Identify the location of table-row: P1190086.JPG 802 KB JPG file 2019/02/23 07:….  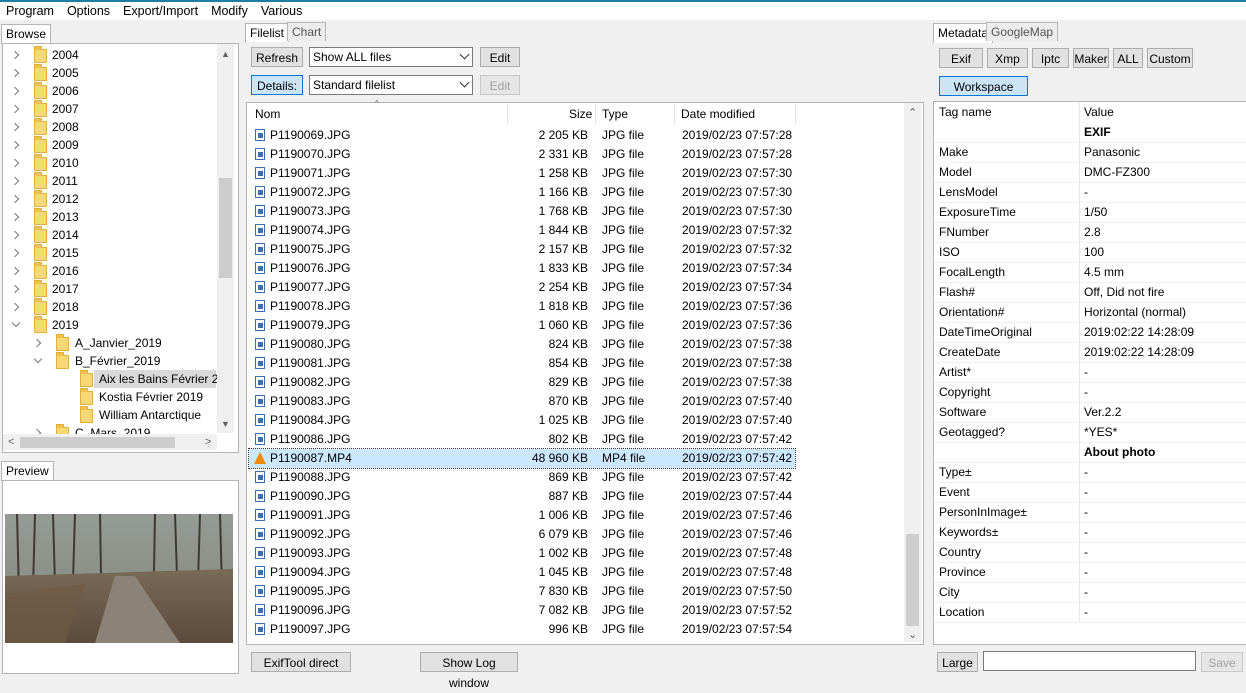
(522, 439).